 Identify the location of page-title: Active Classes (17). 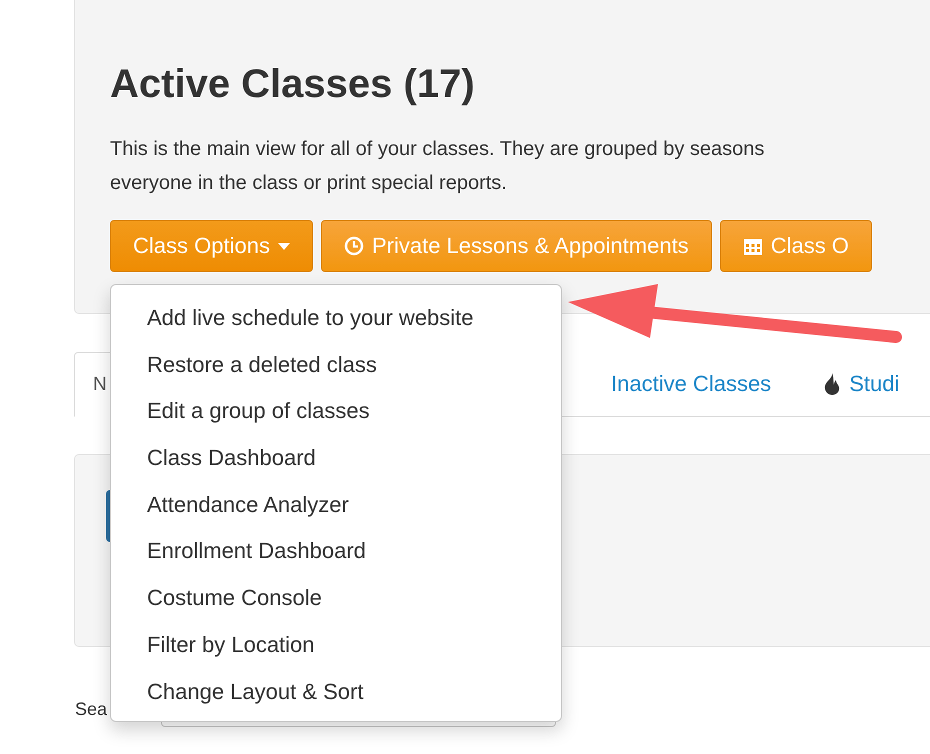
(292, 84).